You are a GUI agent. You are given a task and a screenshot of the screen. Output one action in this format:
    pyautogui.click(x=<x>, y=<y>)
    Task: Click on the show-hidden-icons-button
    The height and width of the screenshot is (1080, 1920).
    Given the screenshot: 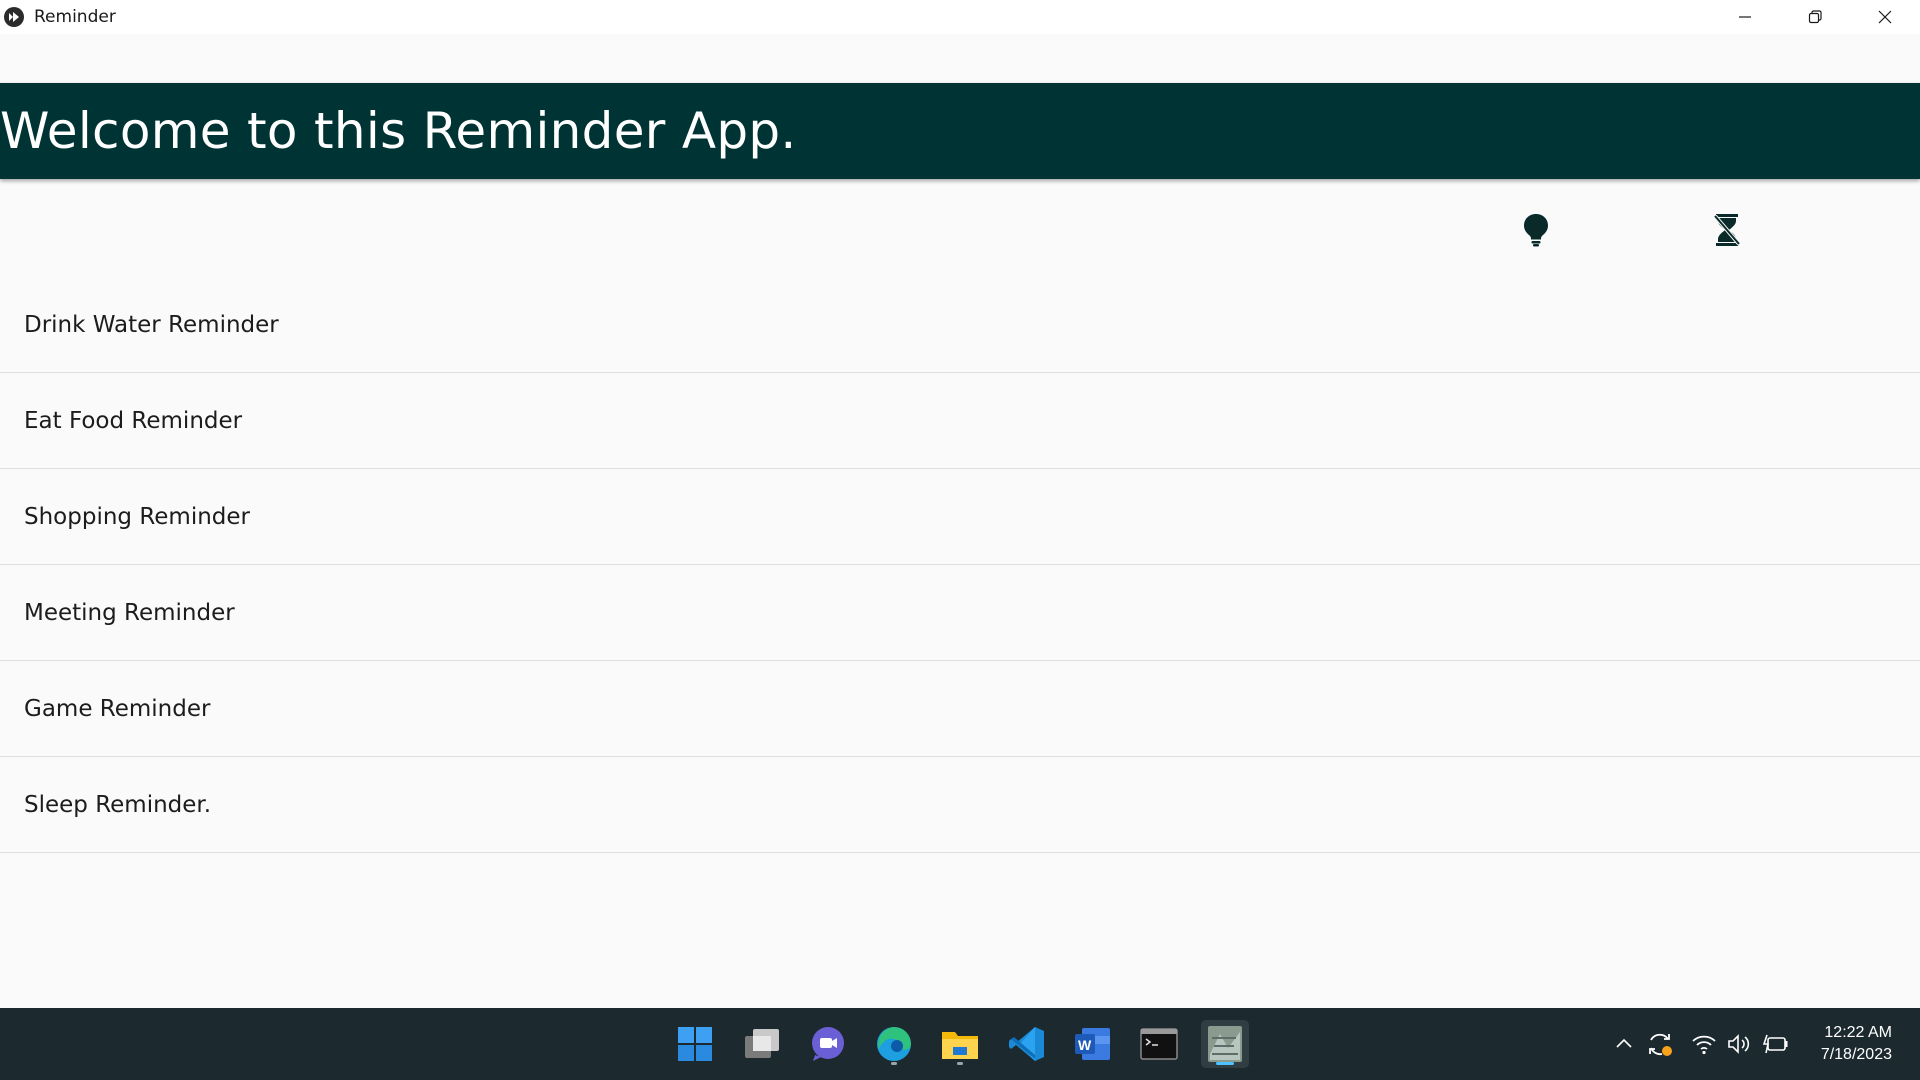 What is the action you would take?
    pyautogui.click(x=1624, y=1044)
    